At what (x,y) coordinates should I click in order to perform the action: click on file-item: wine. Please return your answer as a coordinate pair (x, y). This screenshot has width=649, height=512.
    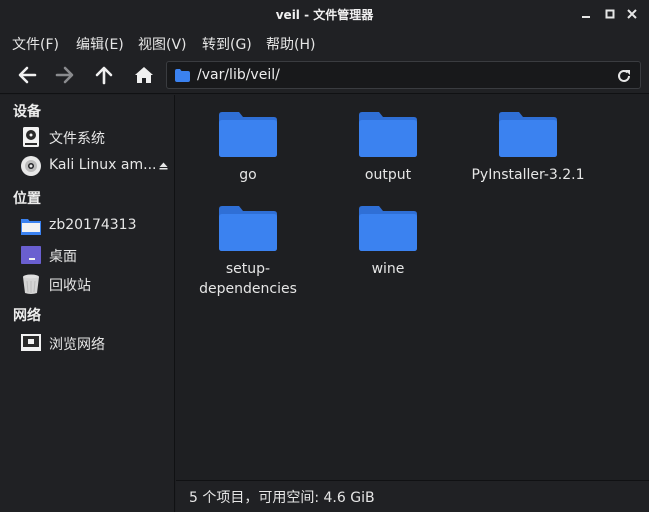
    Looking at the image, I should click on (388, 242).